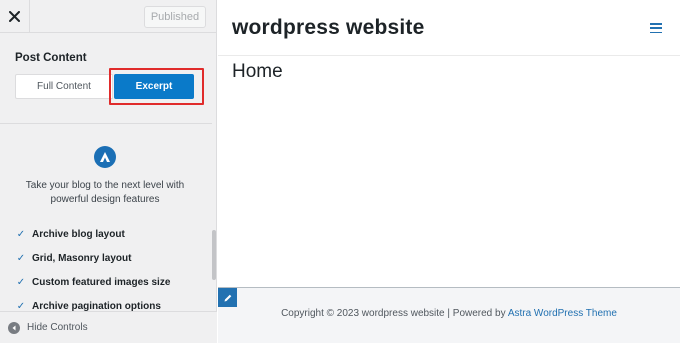 The height and width of the screenshot is (343, 680). Describe the element at coordinates (82, 258) in the screenshot. I see `feature-label: Grid, Masonry layout` at that location.